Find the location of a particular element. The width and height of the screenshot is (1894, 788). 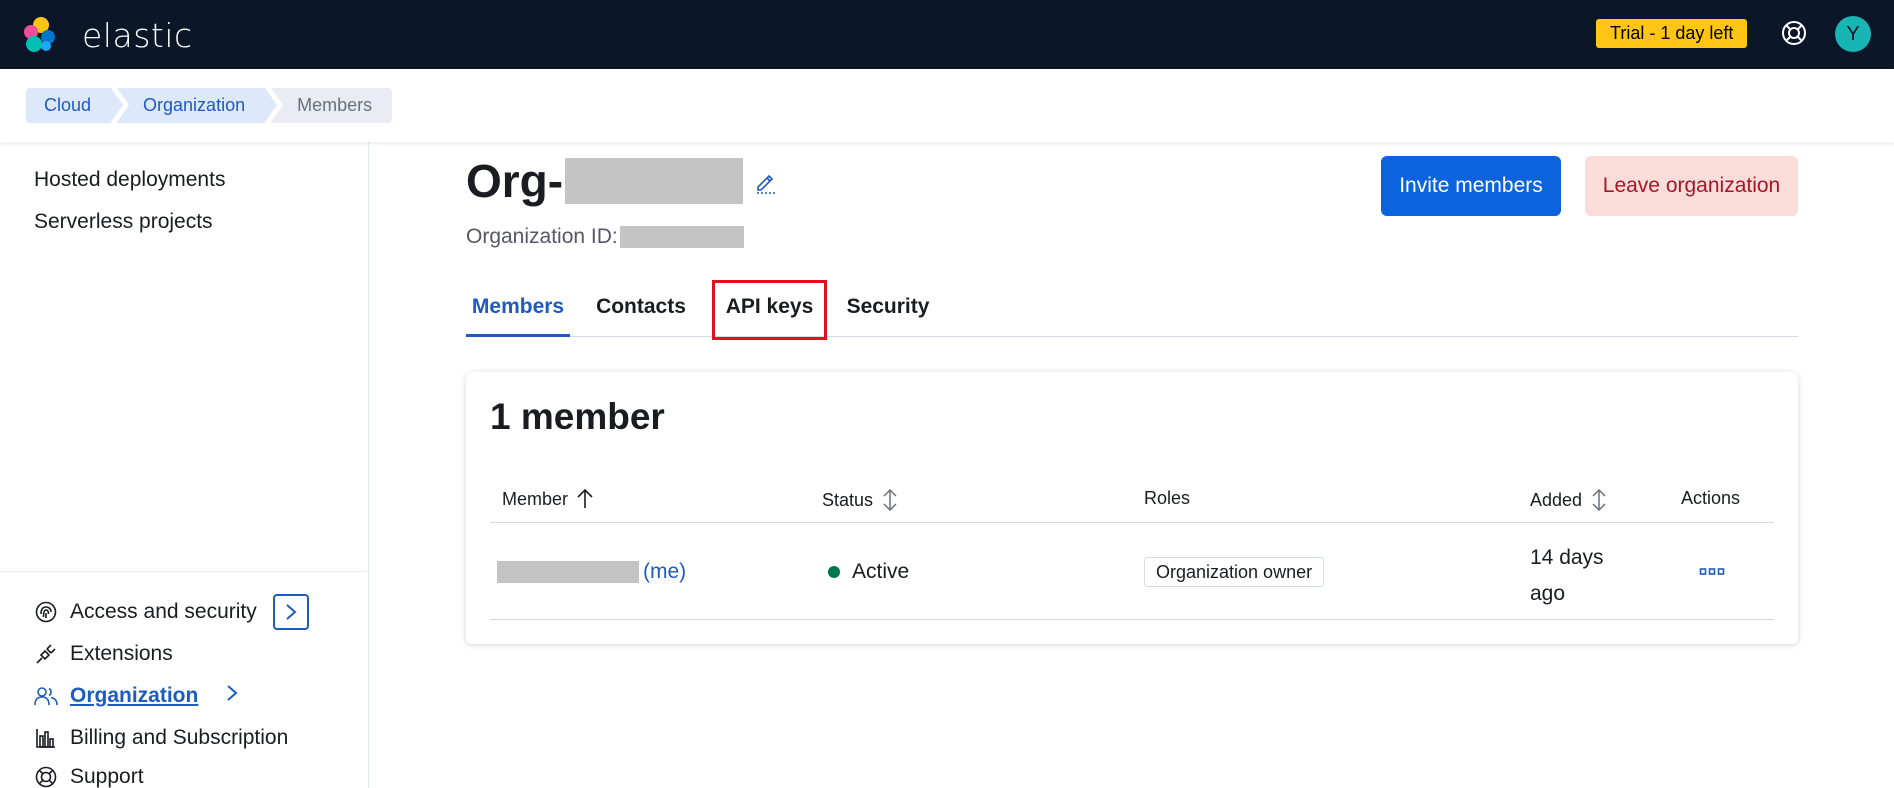

members-count-title: 1 member is located at coordinates (577, 416).